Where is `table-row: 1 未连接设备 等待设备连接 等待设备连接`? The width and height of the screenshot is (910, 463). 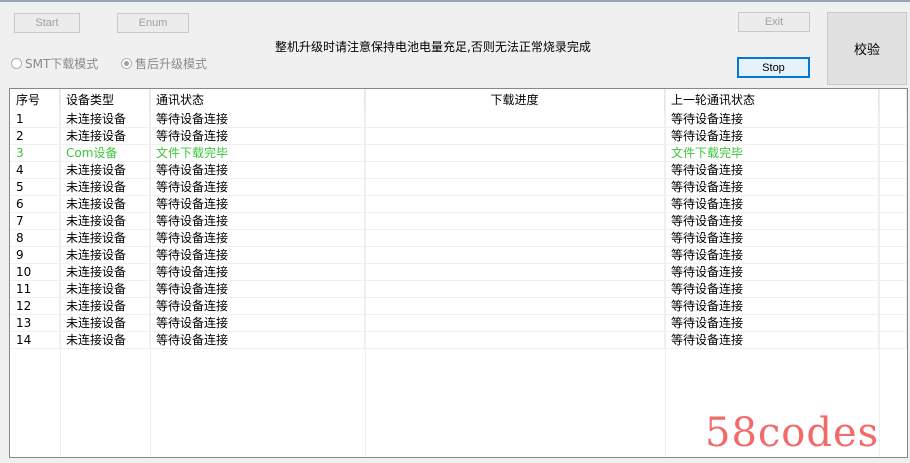 table-row: 1 未连接设备 等待设备连接 等待设备连接 is located at coordinates (458, 119).